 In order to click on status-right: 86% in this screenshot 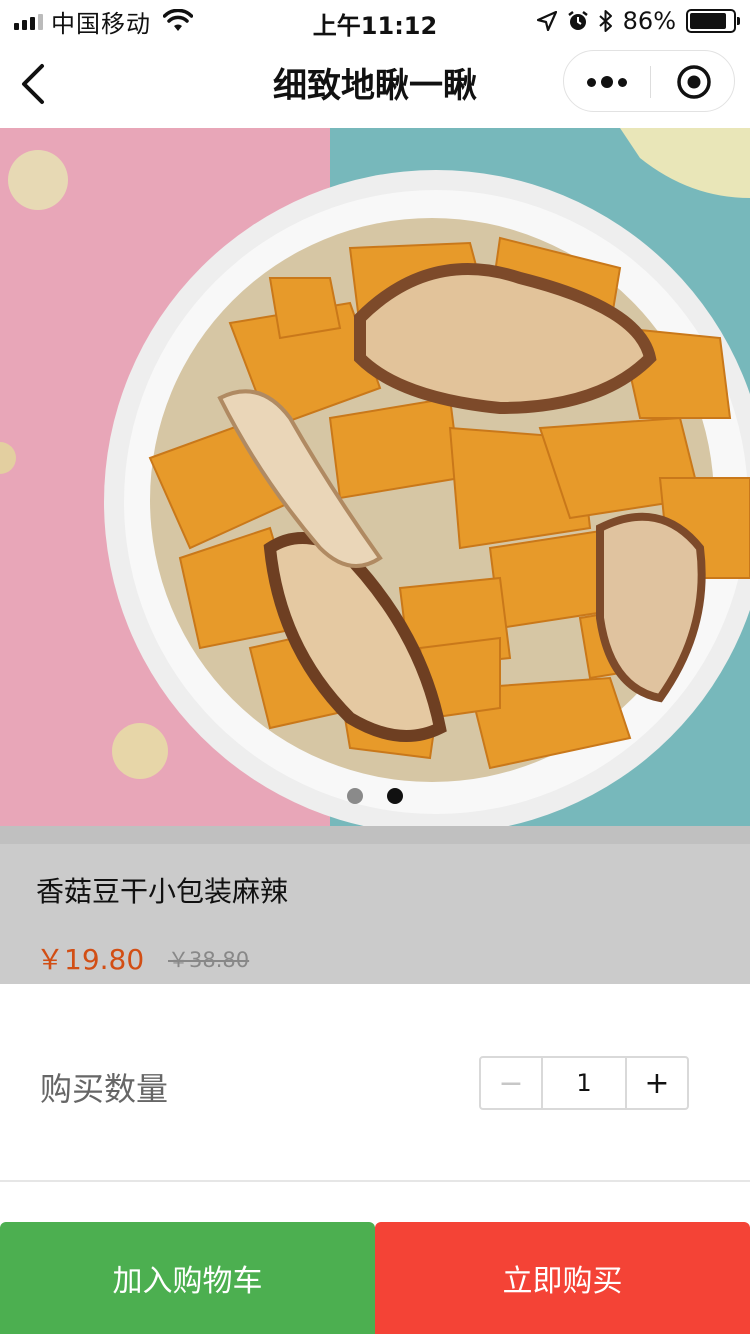, I will do `click(638, 21)`.